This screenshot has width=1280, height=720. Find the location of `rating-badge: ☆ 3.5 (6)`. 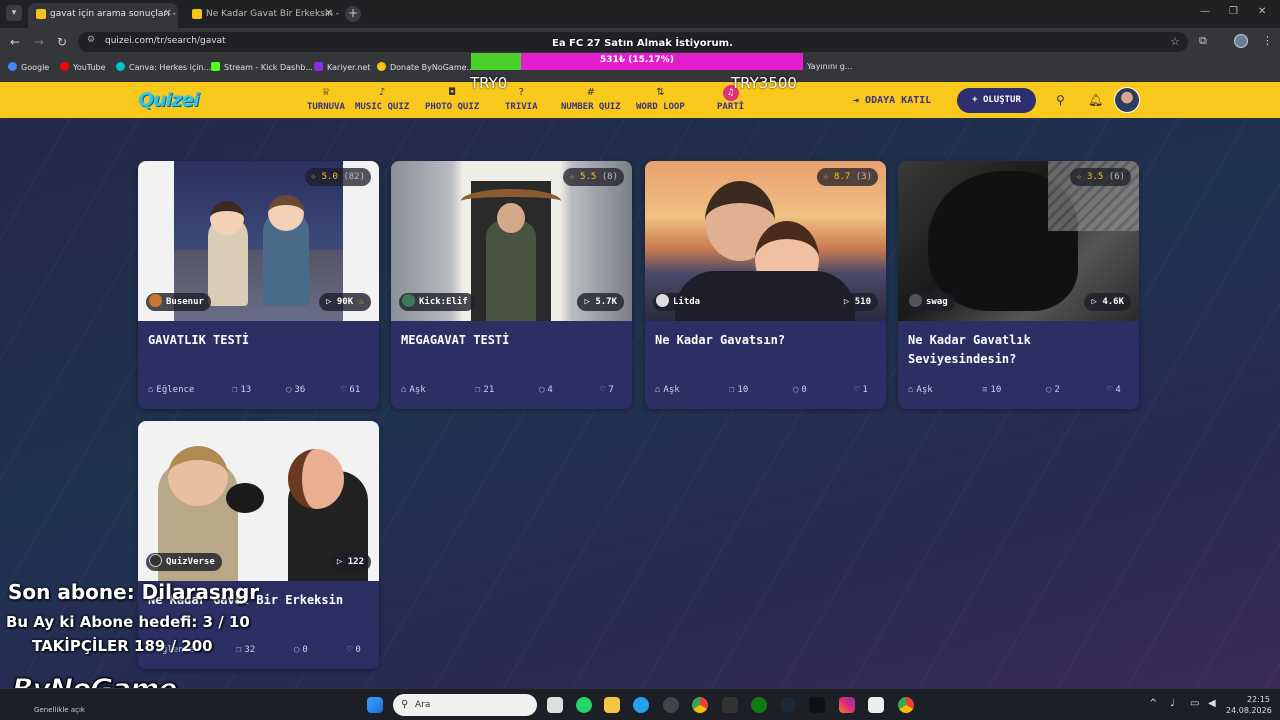

rating-badge: ☆ 3.5 (6) is located at coordinates (1100, 177).